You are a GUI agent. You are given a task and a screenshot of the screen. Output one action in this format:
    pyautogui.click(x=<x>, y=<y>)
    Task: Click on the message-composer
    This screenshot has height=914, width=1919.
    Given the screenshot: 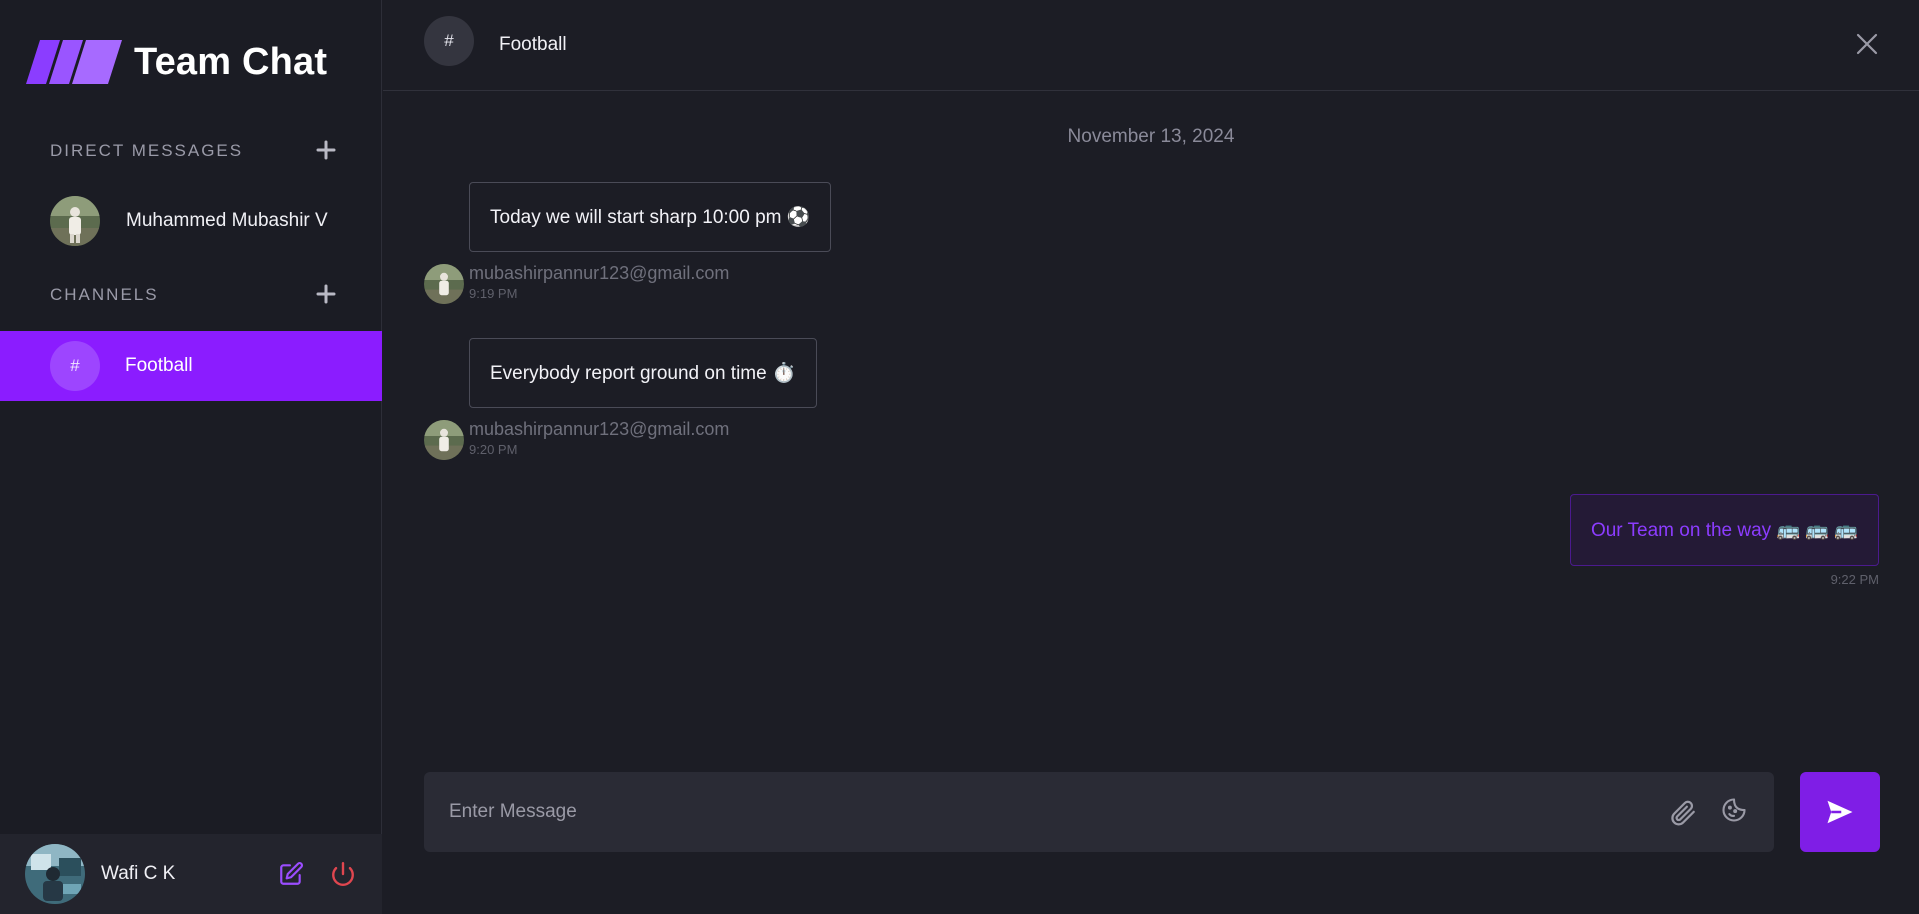 What is the action you would take?
    pyautogui.click(x=1099, y=812)
    